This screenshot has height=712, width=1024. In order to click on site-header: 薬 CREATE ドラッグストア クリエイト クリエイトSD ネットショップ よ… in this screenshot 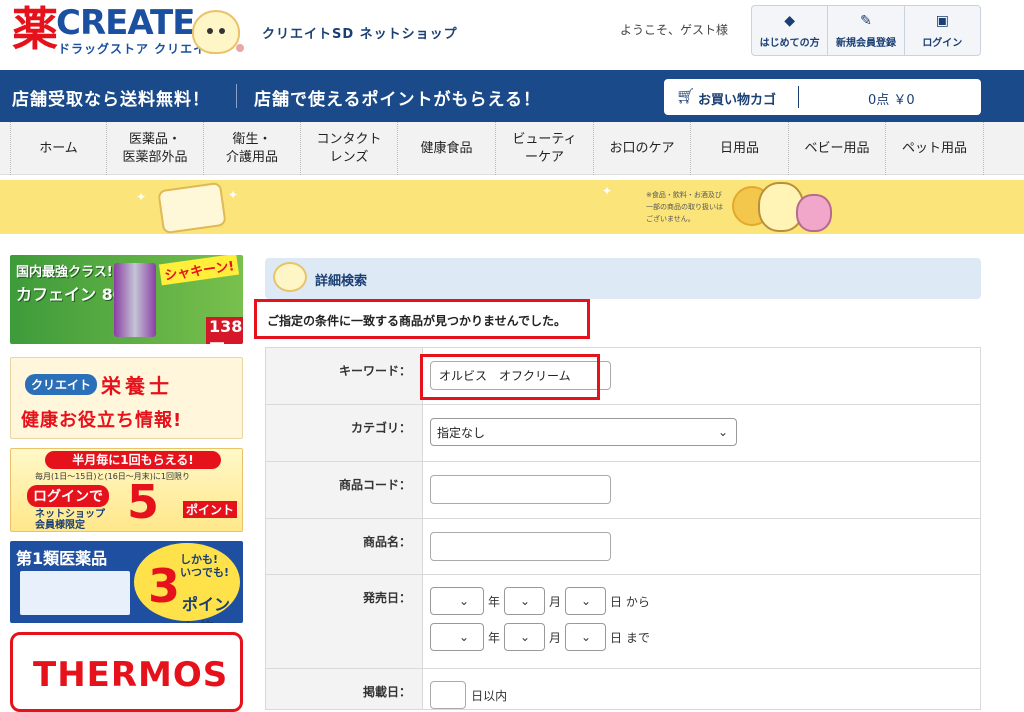, I will do `click(512, 35)`.